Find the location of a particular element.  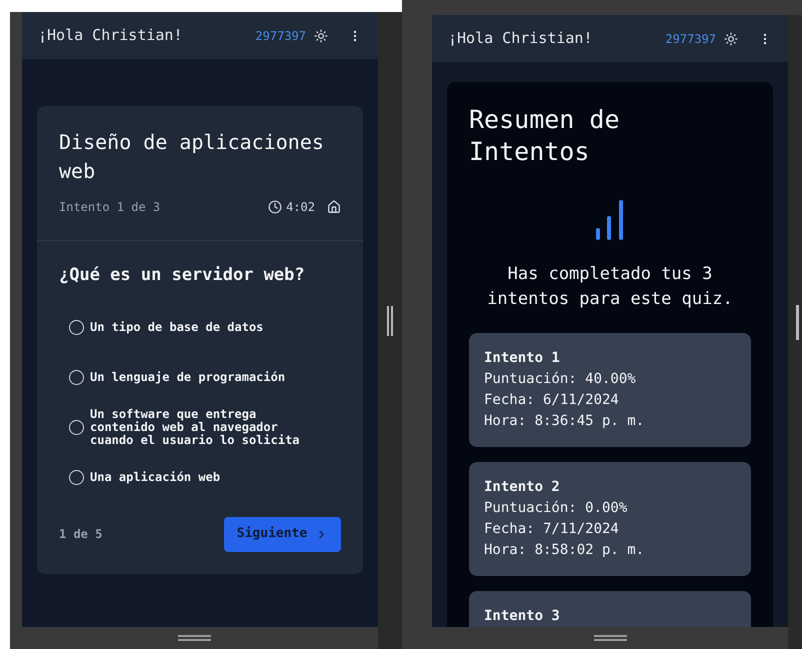

clock-icon is located at coordinates (275, 207).